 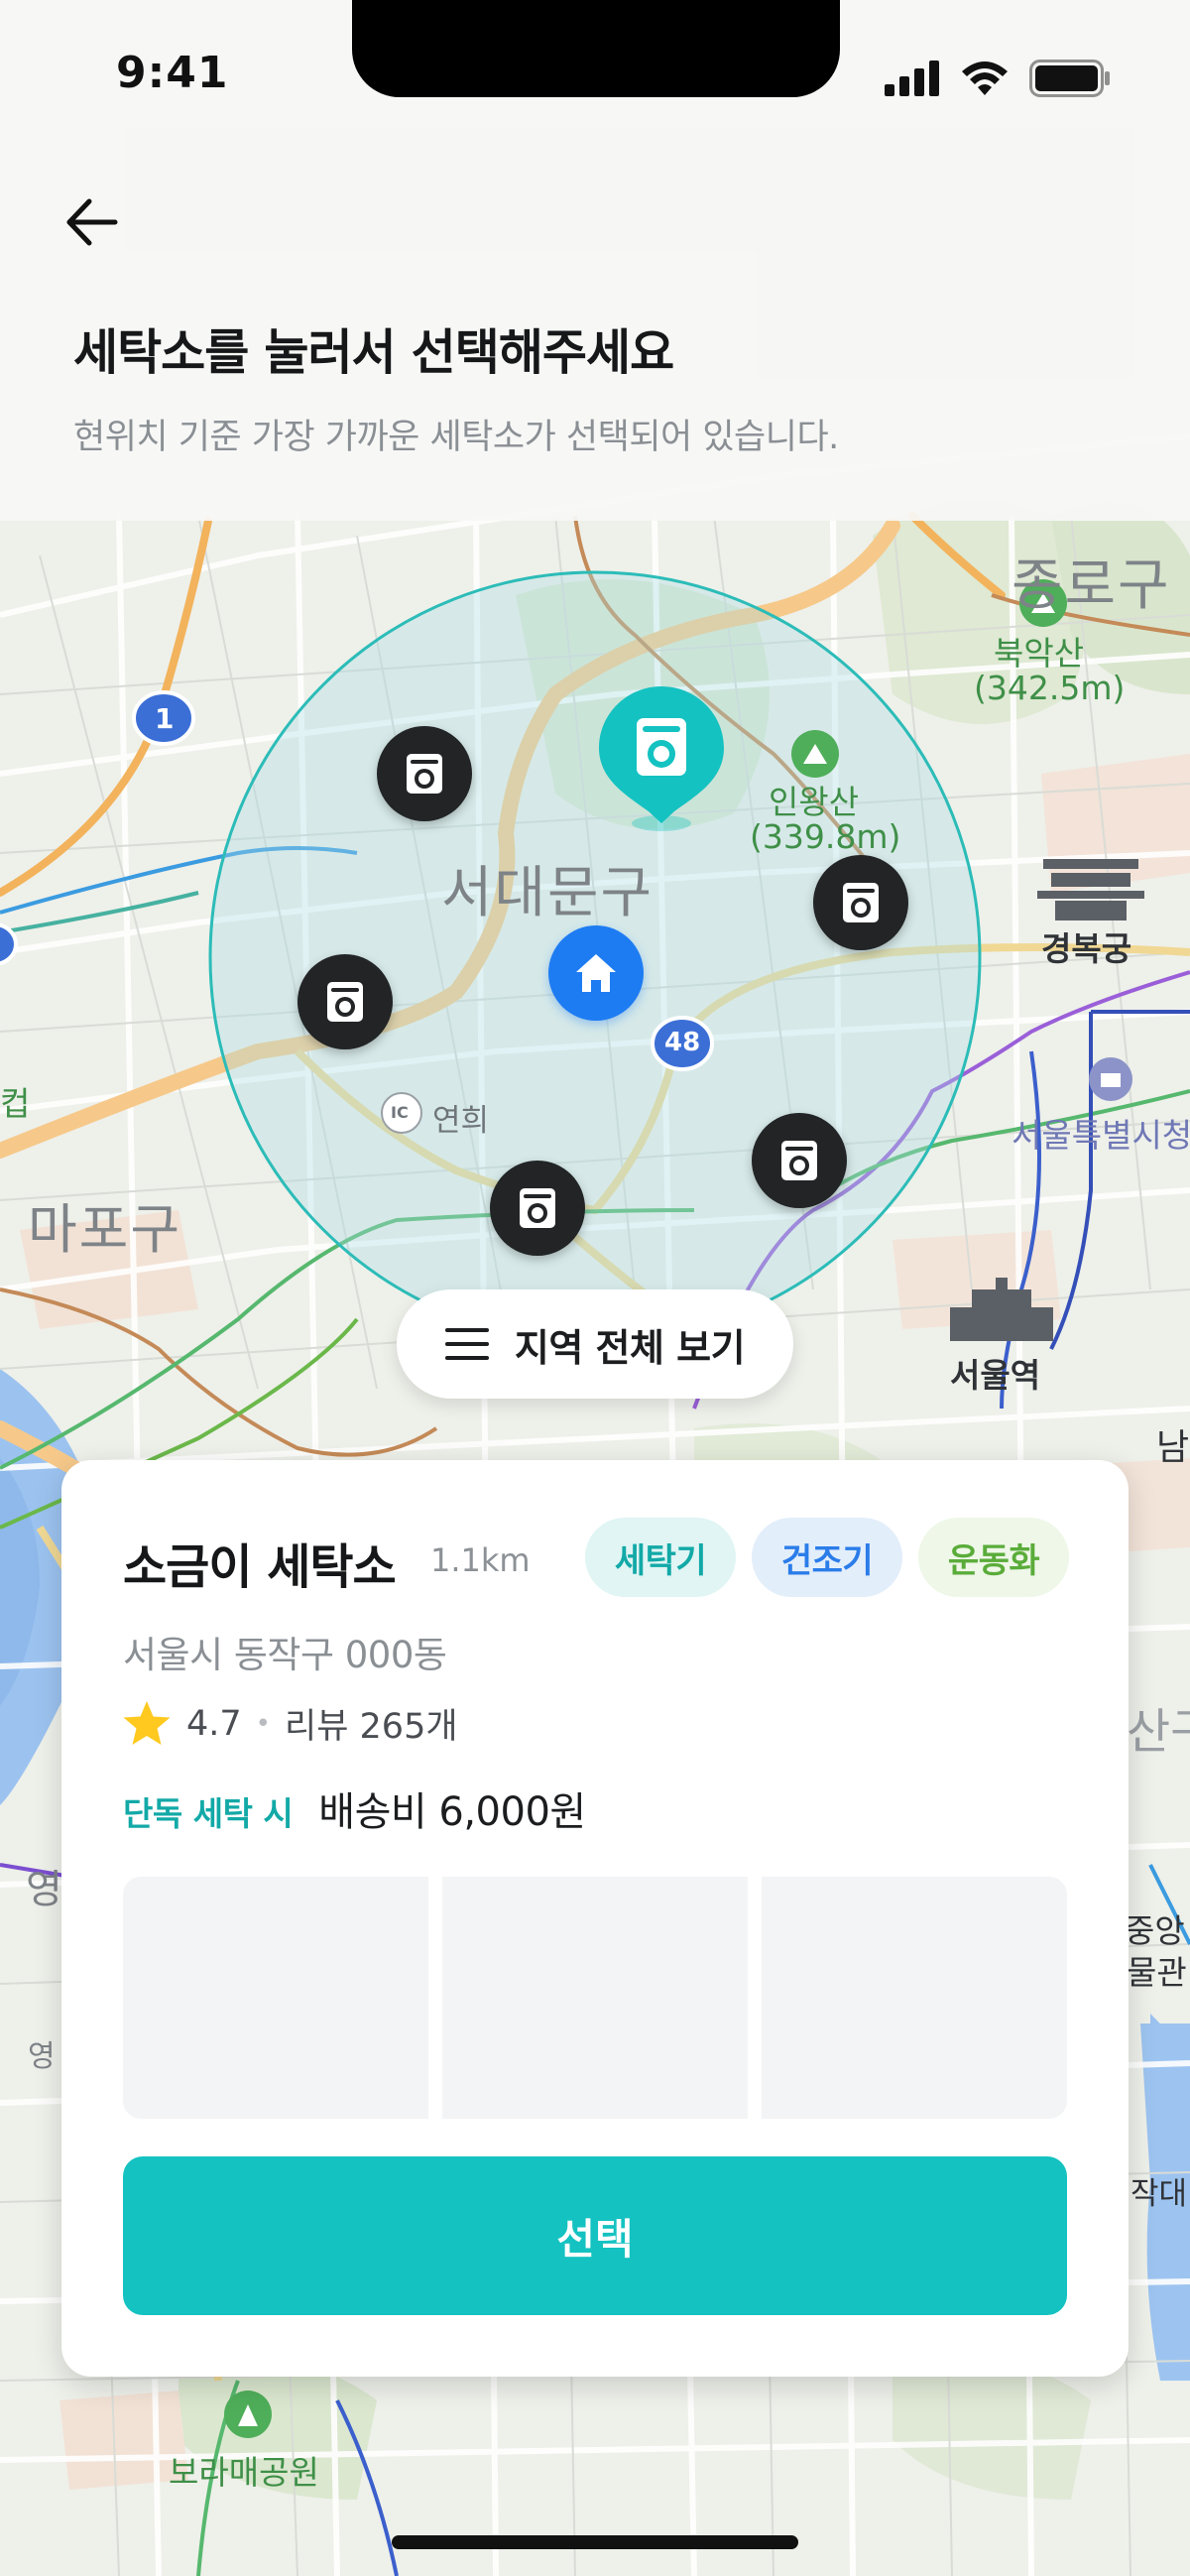 I want to click on city-hall-icon, so click(x=1110, y=1079).